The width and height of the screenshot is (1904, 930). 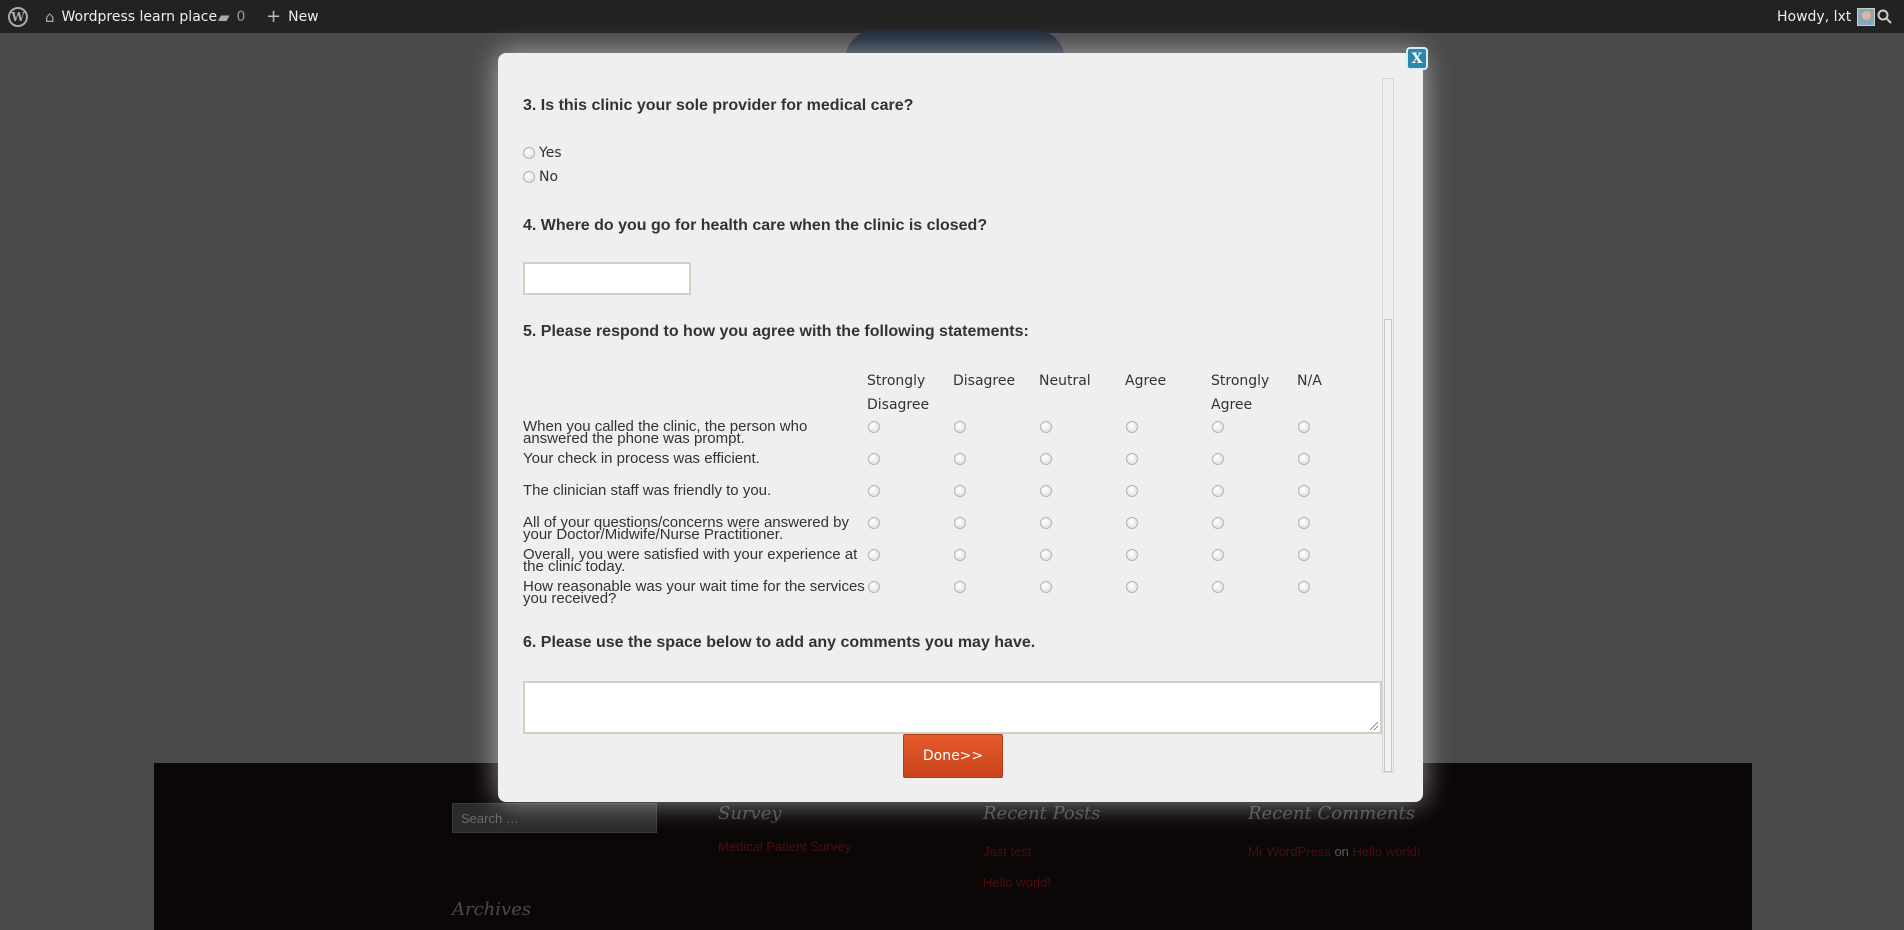 I want to click on statement-label: Your check in process was efficient., so click(x=641, y=458).